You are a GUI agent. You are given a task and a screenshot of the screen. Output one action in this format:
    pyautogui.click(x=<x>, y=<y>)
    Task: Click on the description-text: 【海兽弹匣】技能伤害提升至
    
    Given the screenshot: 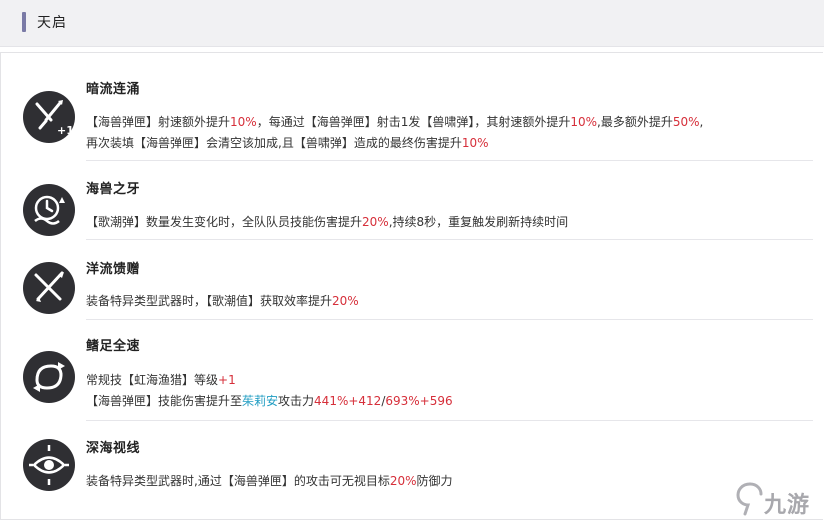 What is the action you would take?
    pyautogui.click(x=164, y=401)
    